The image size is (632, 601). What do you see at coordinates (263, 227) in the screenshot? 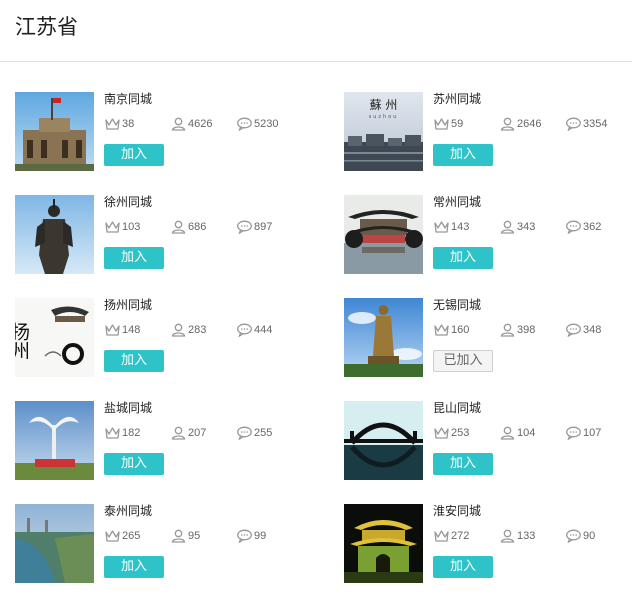
I see `posts-count: 897` at bounding box center [263, 227].